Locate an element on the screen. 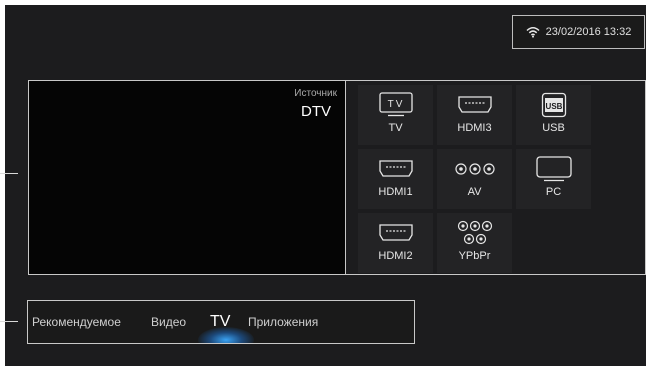 The height and width of the screenshot is (371, 652). source-tile-label: PC is located at coordinates (553, 192).